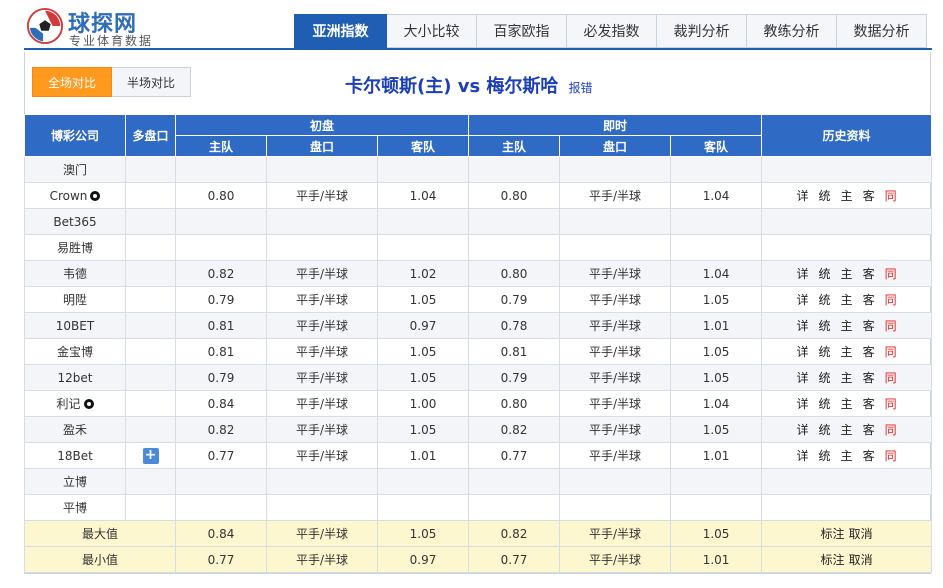 This screenshot has width=943, height=588. I want to click on company-cell: 利记, so click(75, 403).